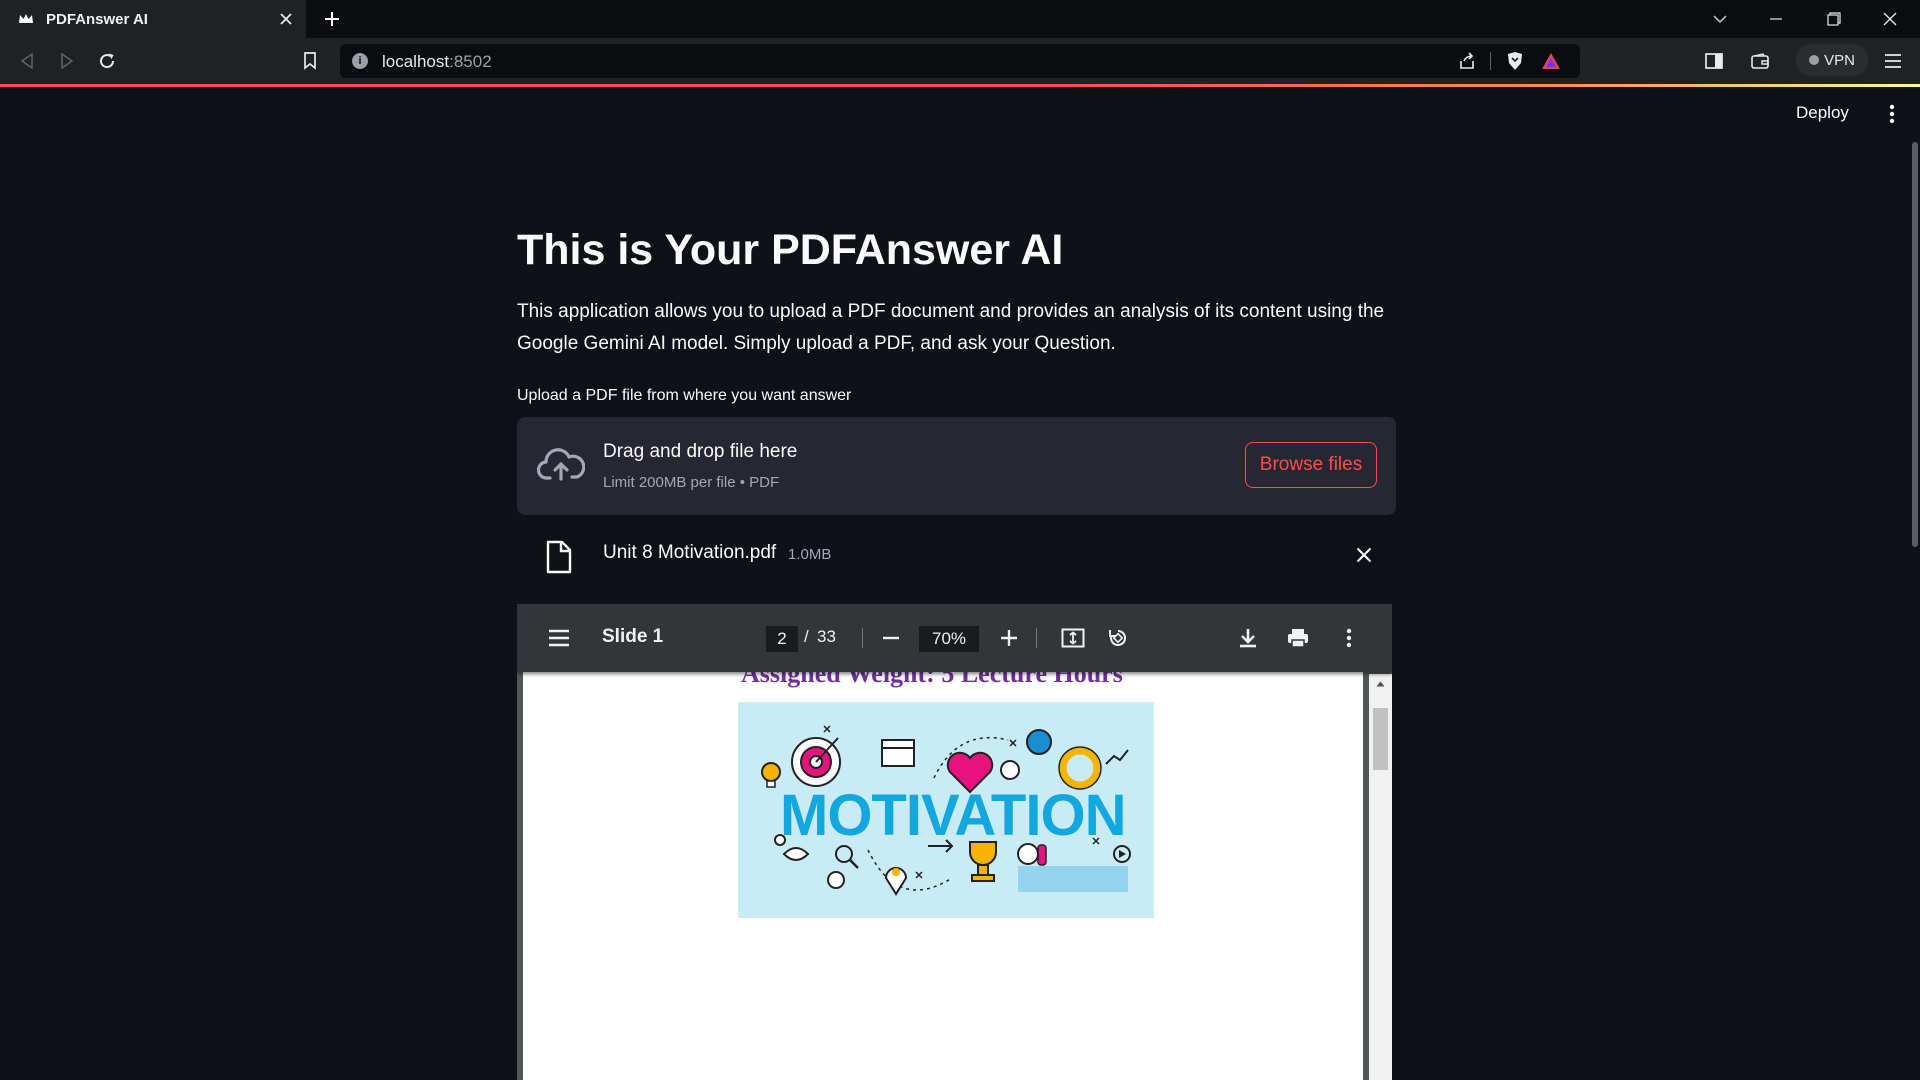 This screenshot has width=1920, height=1080. What do you see at coordinates (1073, 638) in the screenshot?
I see `fit-to-page-icon` at bounding box center [1073, 638].